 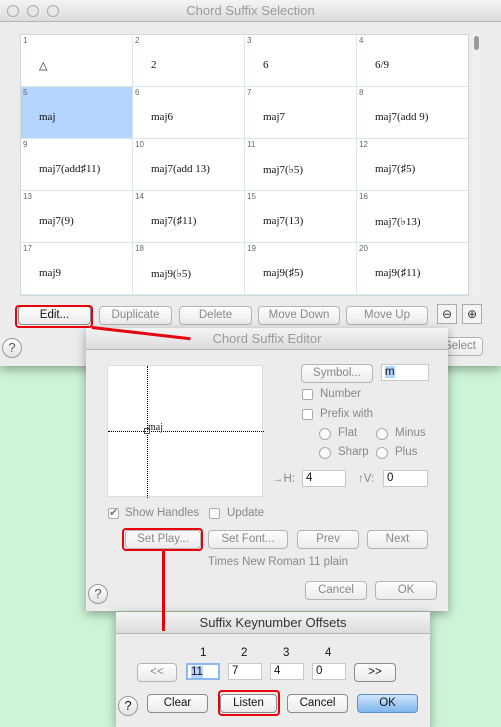 What do you see at coordinates (162, 513) in the screenshot?
I see `show-handles-label: Show Handles` at bounding box center [162, 513].